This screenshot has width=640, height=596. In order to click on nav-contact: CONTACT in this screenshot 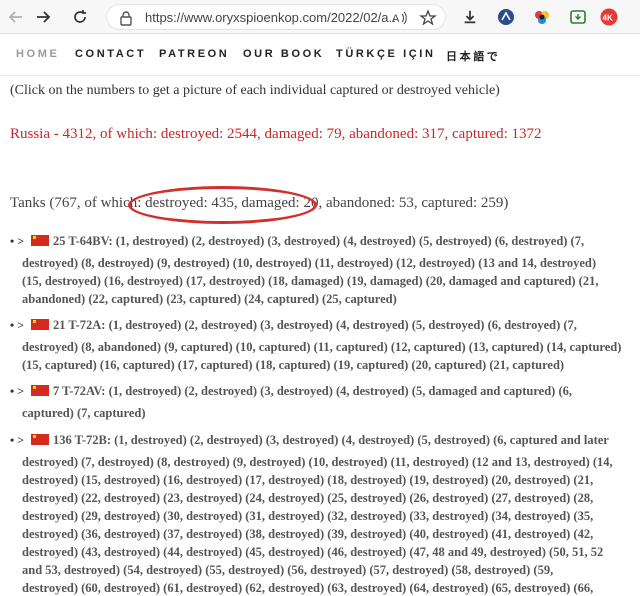, I will do `click(110, 54)`.